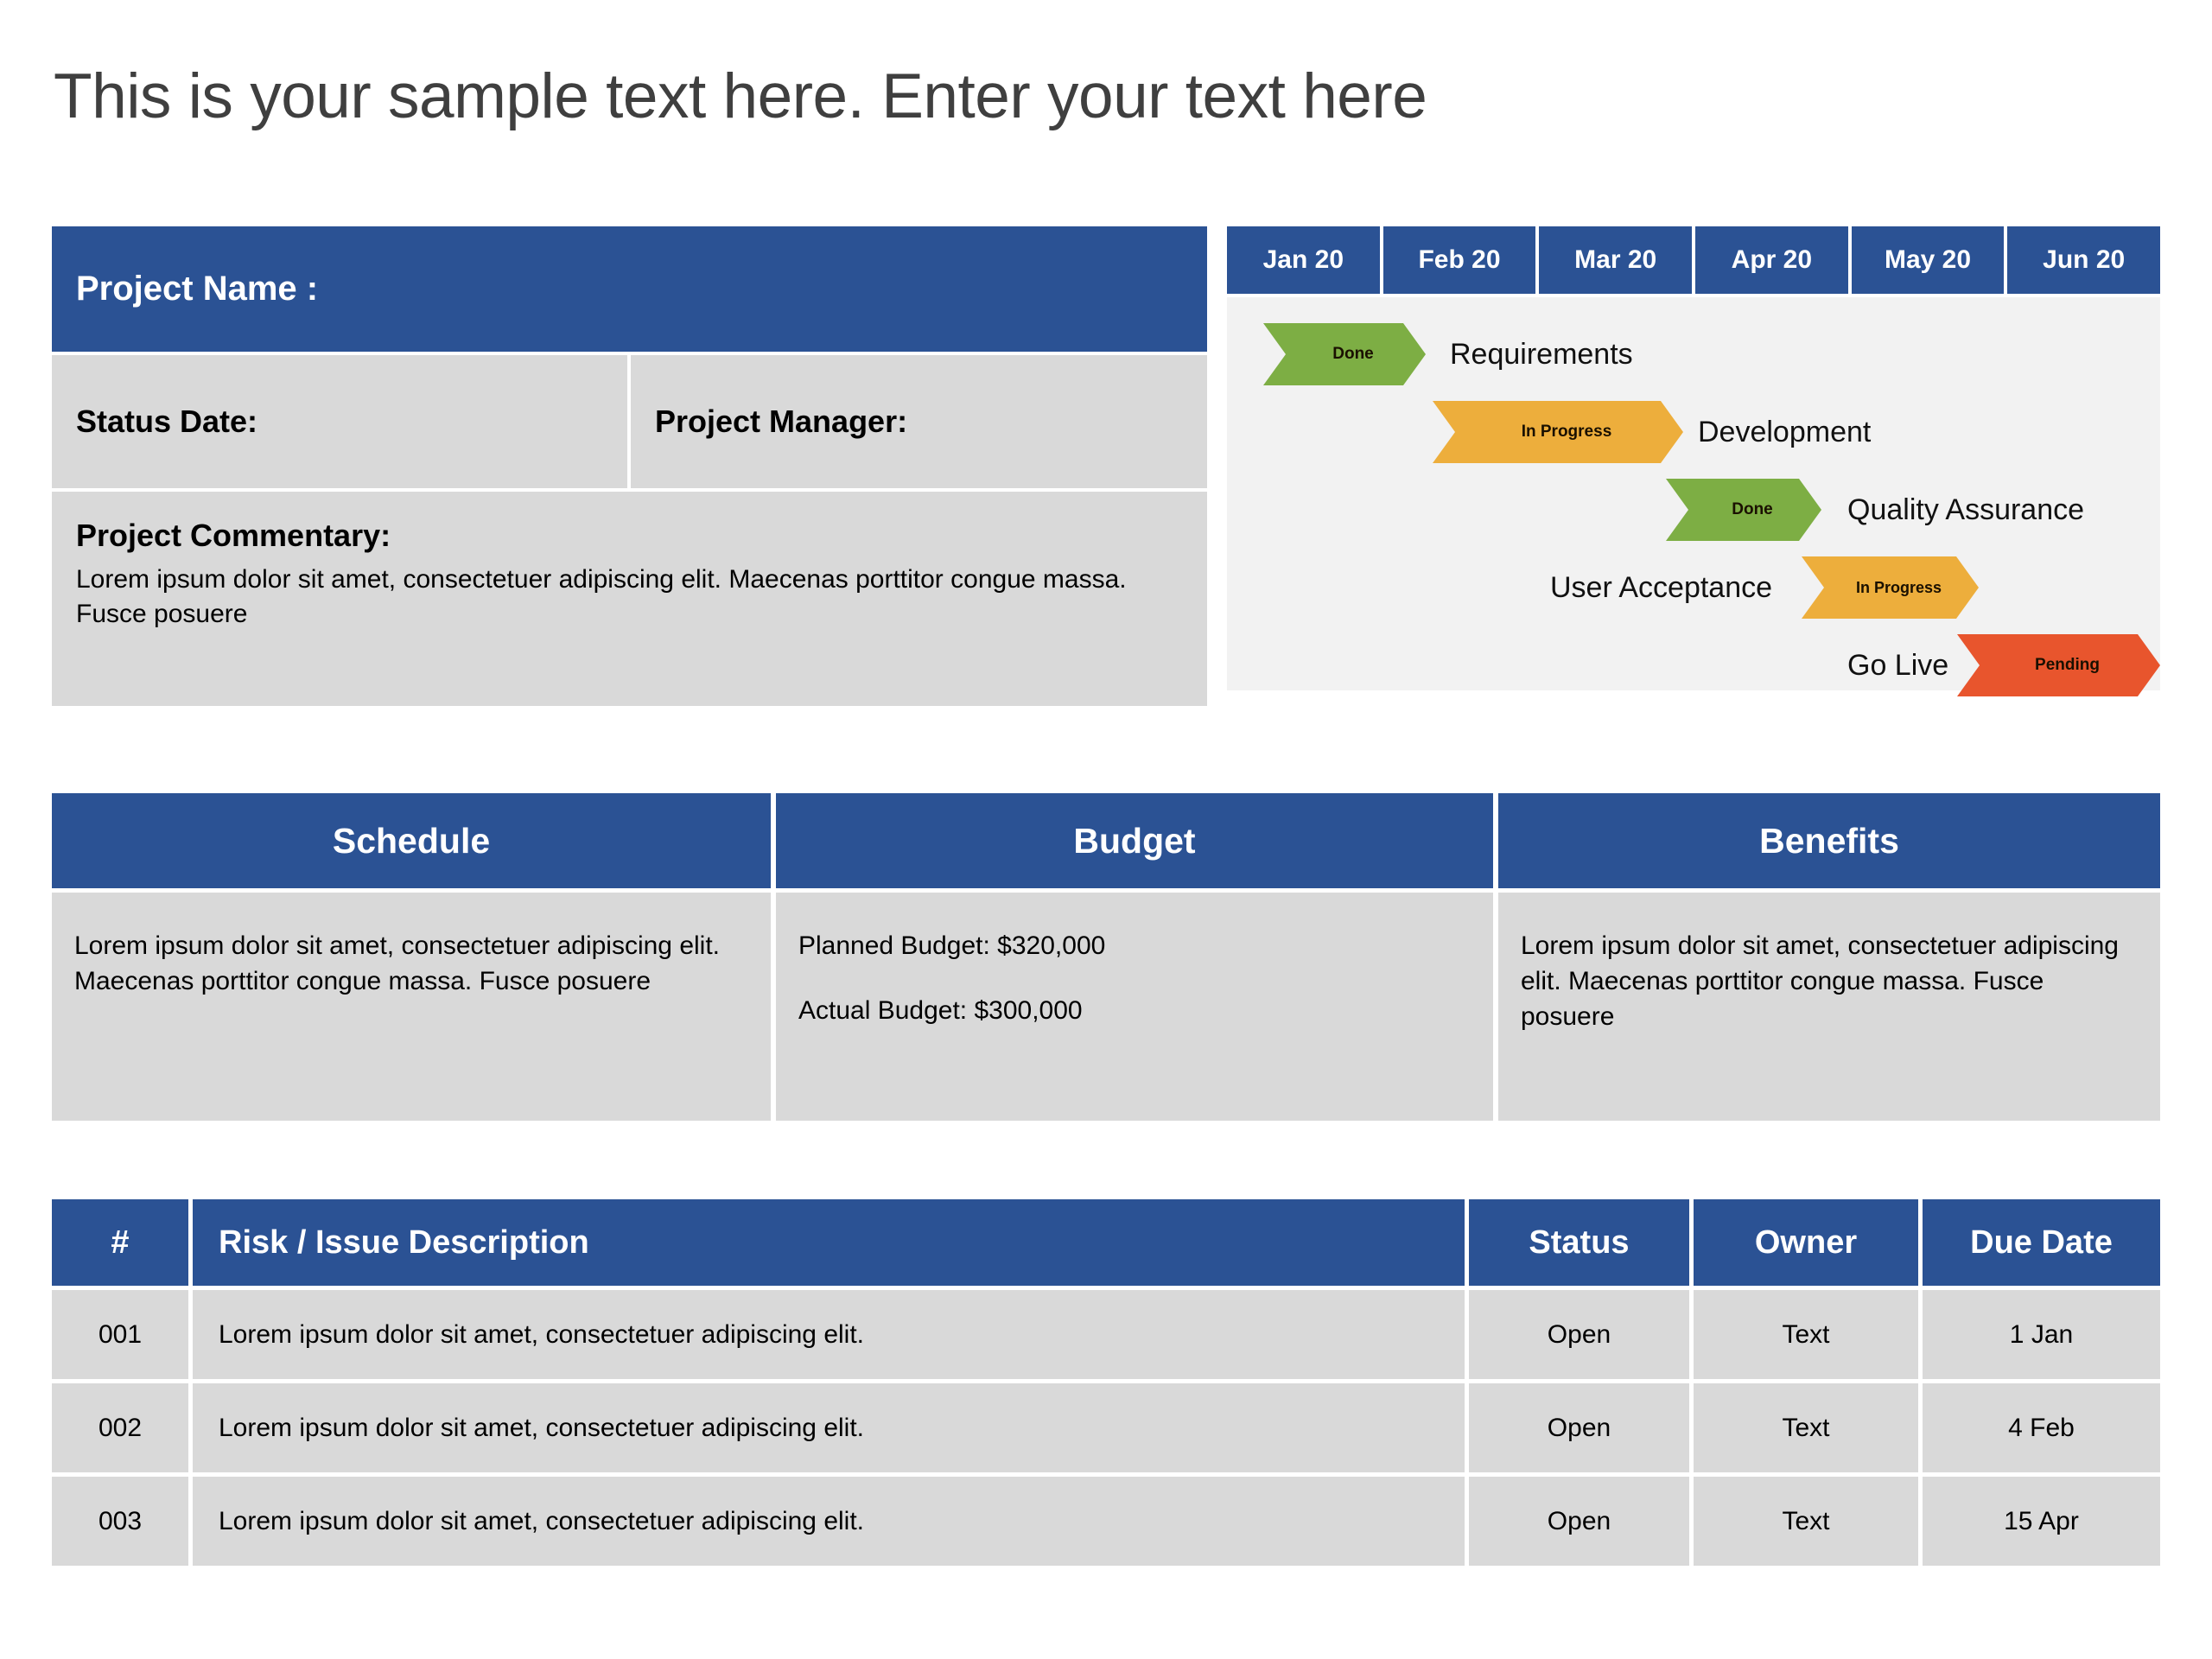 The image size is (2212, 1659). Describe the element at coordinates (1579, 1242) in the screenshot. I see `risk-header-status: Status` at that location.